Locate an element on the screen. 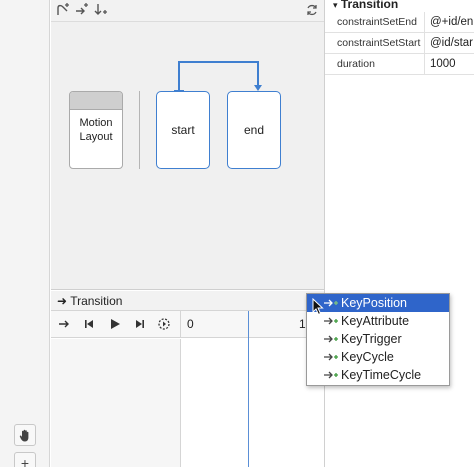 This screenshot has width=474, height=467. zoom-in-button: + is located at coordinates (25, 459).